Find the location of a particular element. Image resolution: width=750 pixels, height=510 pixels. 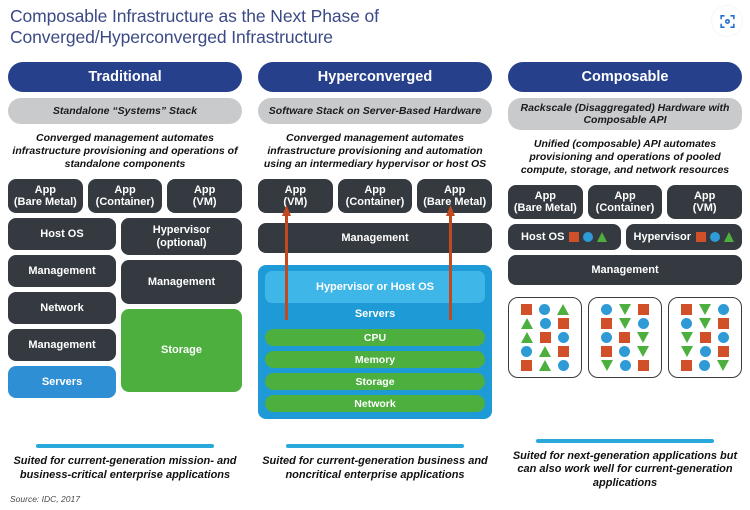

column-header-hyperconverged: Hyperconverged is located at coordinates (375, 77).